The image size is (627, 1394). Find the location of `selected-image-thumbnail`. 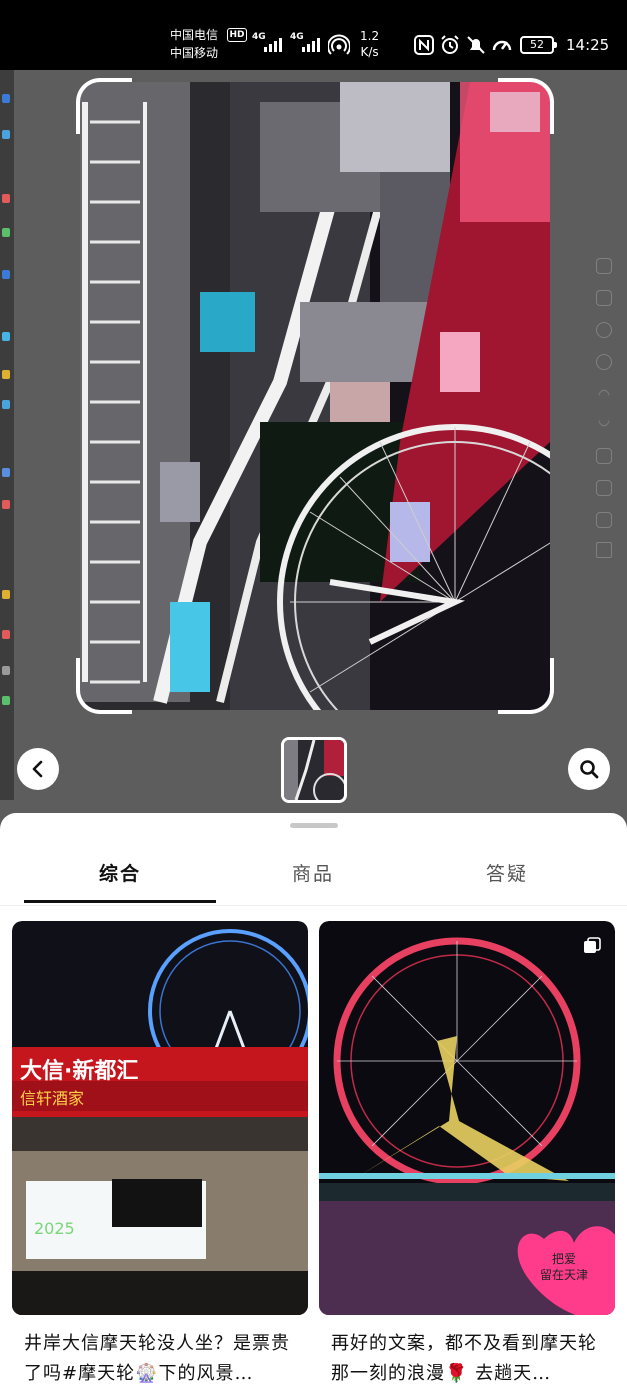

selected-image-thumbnail is located at coordinates (314, 770).